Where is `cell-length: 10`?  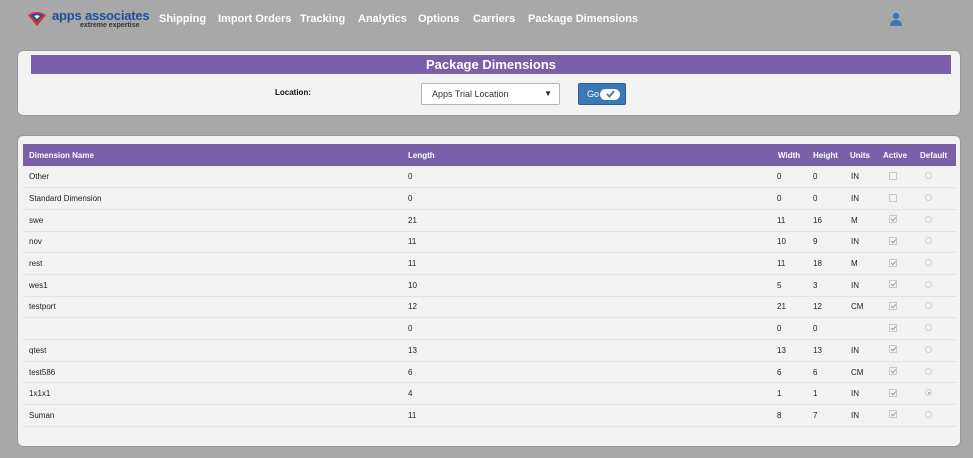
cell-length: 10 is located at coordinates (412, 285).